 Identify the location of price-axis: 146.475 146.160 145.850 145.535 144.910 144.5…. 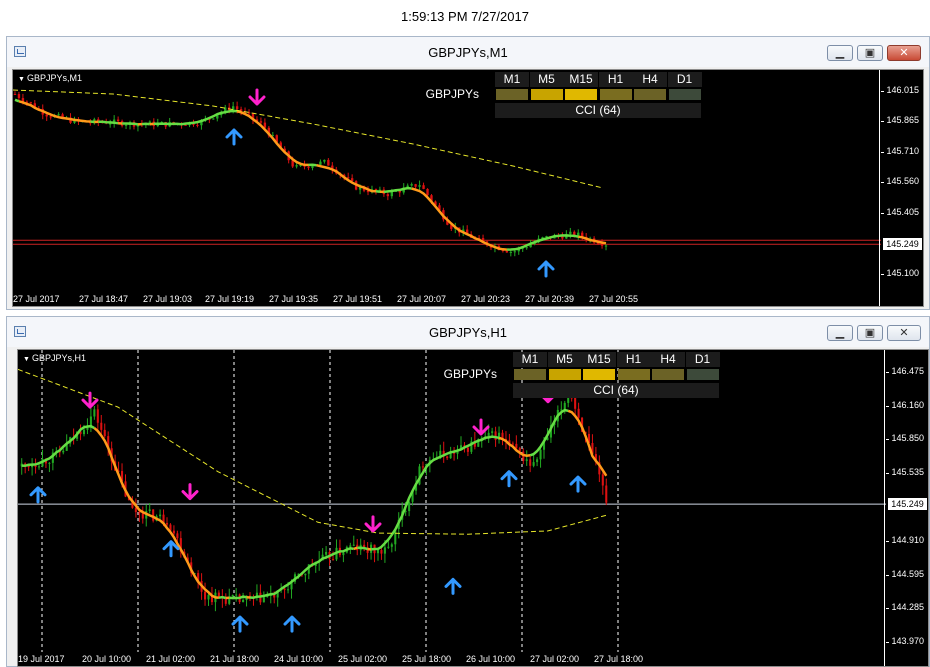
(906, 508).